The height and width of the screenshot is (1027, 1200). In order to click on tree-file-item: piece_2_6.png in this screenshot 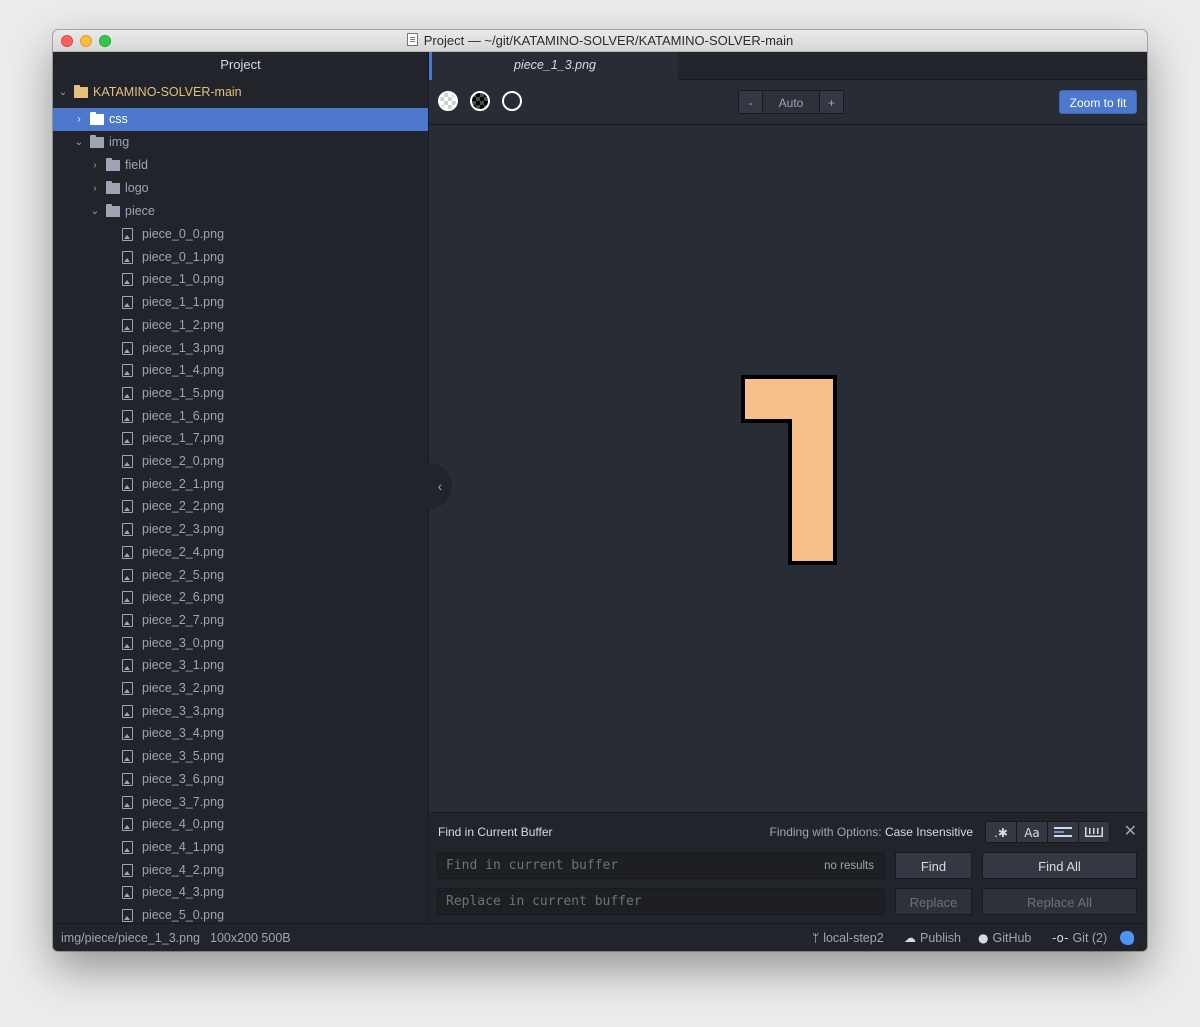, I will do `click(240, 597)`.